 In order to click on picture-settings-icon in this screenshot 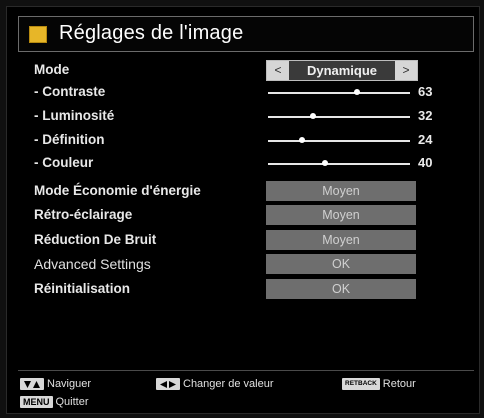, I will do `click(38, 34)`.